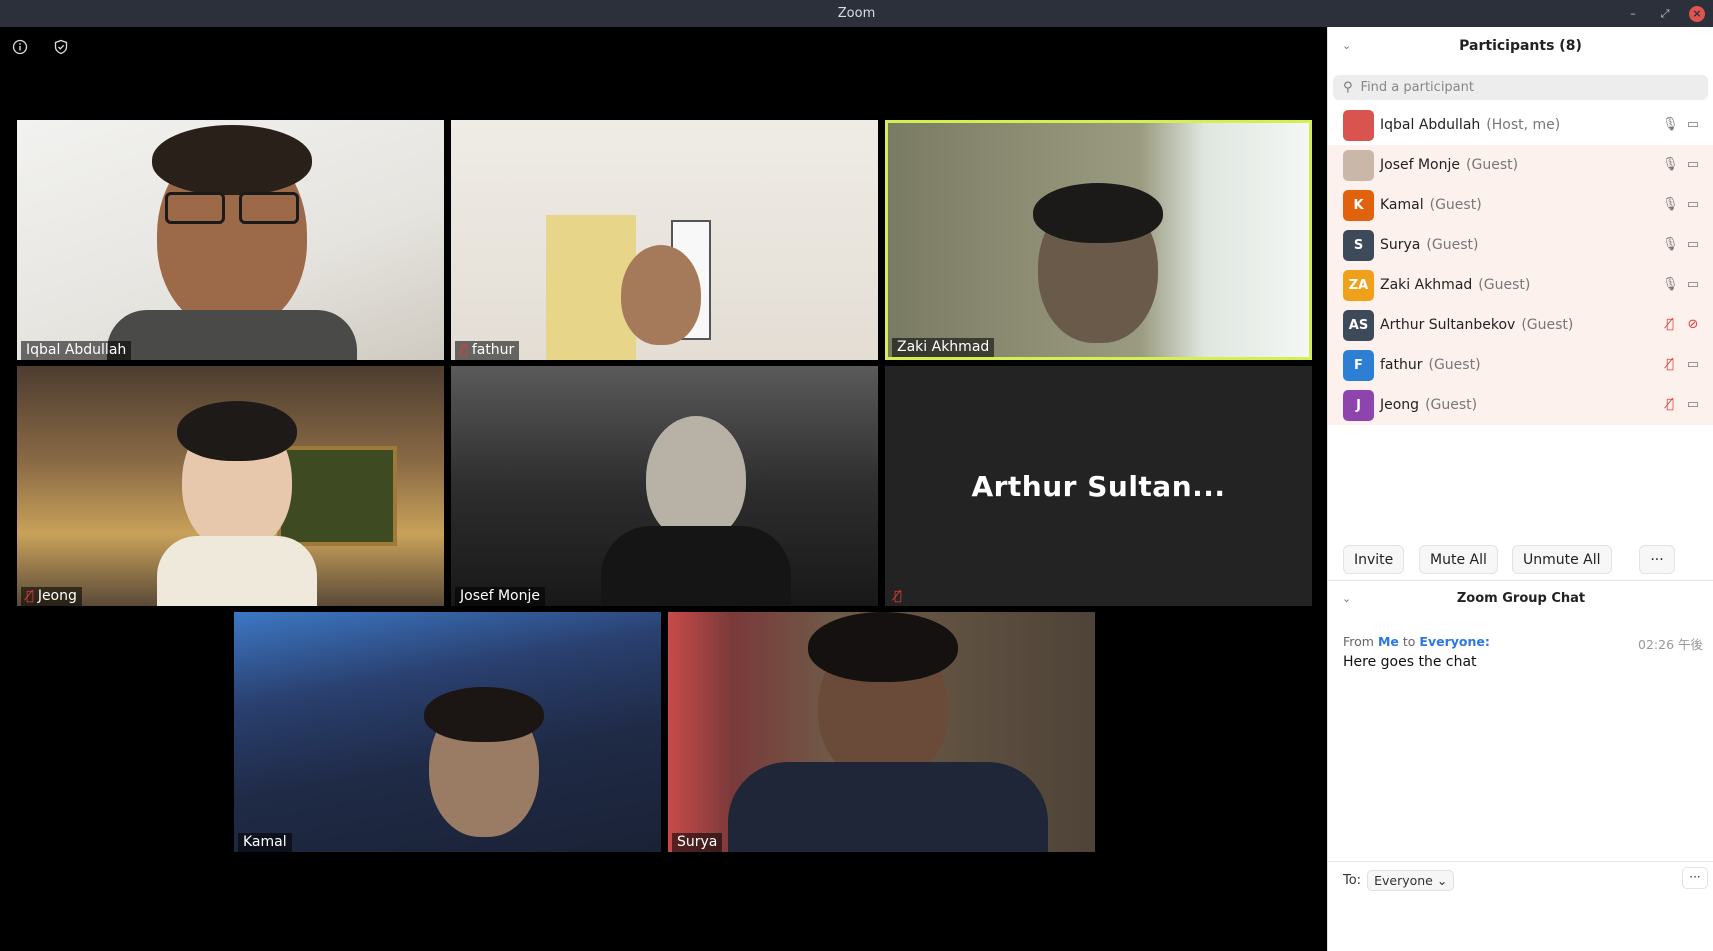  Describe the element at coordinates (1523, 125) in the screenshot. I see `participant-role: (Host, me)` at that location.